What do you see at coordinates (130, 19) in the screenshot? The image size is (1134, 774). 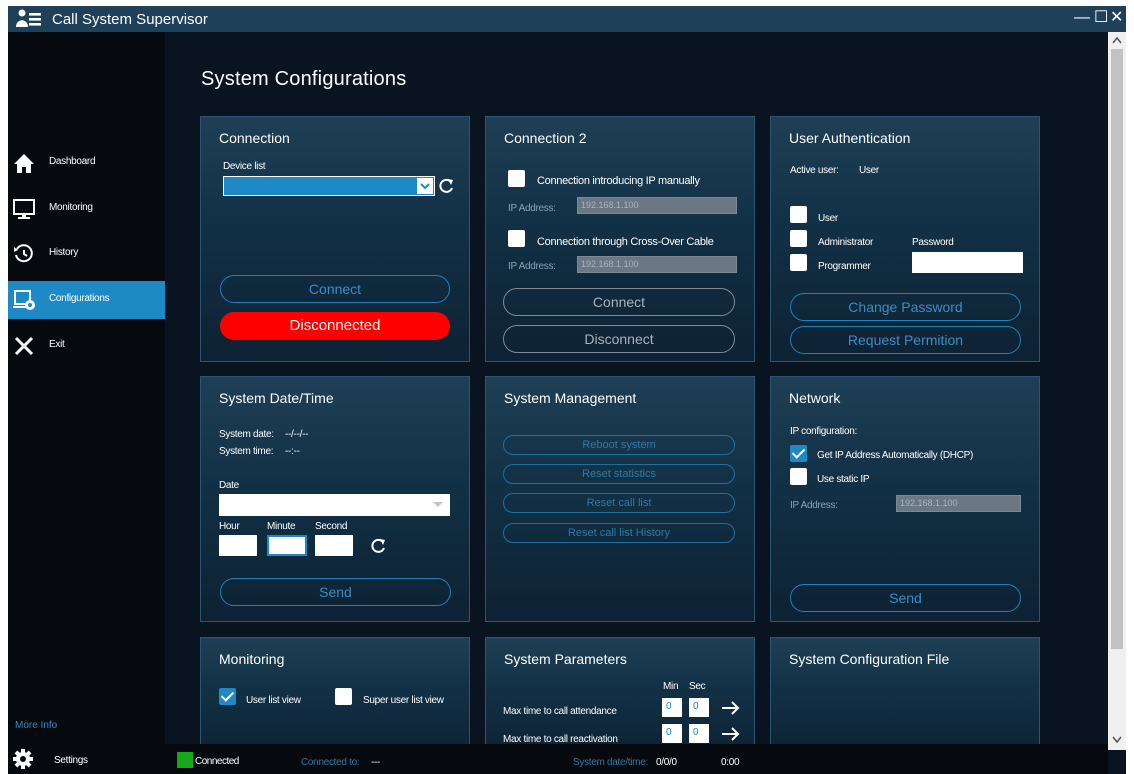 I see `window-title: Call System Supervisor` at bounding box center [130, 19].